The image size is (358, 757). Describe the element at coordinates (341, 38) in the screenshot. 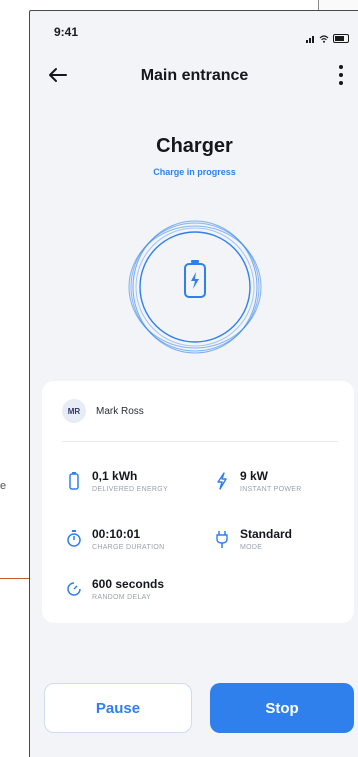

I see `battery-status-icon` at that location.